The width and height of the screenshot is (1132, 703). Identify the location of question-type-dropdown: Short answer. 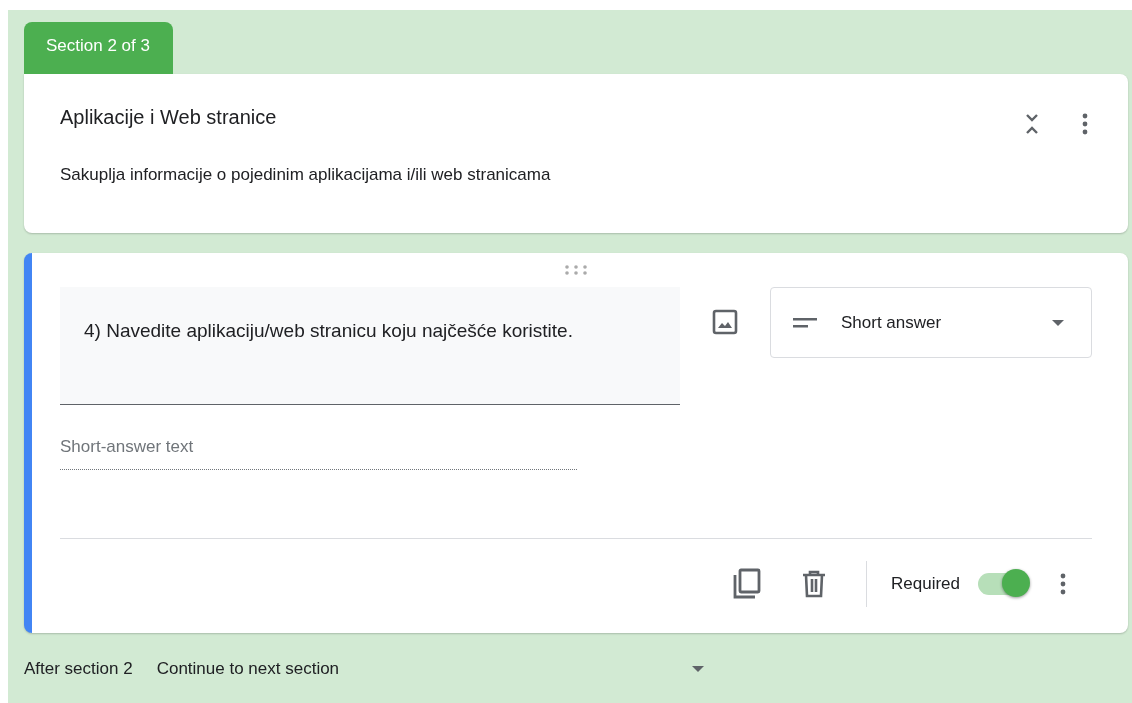
(931, 322).